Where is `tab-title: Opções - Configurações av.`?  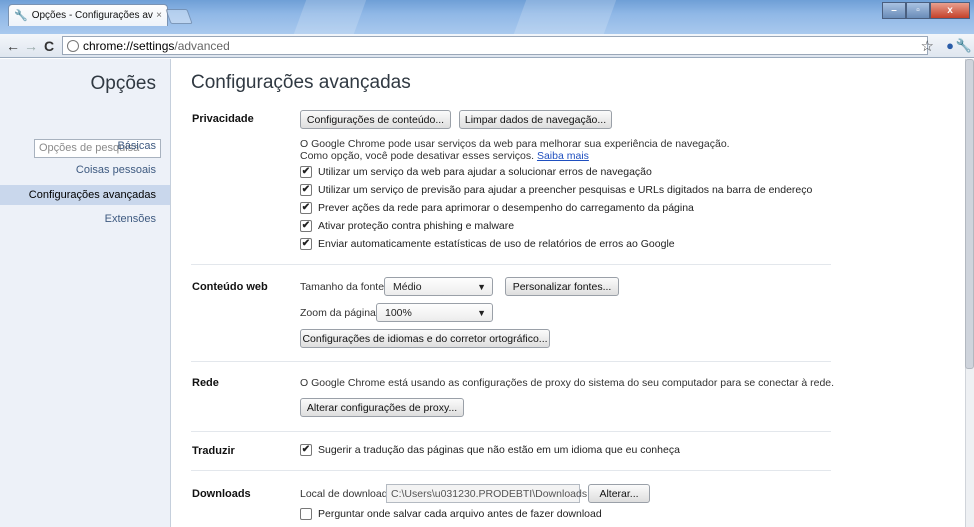 tab-title: Opções - Configurações av. is located at coordinates (92, 15).